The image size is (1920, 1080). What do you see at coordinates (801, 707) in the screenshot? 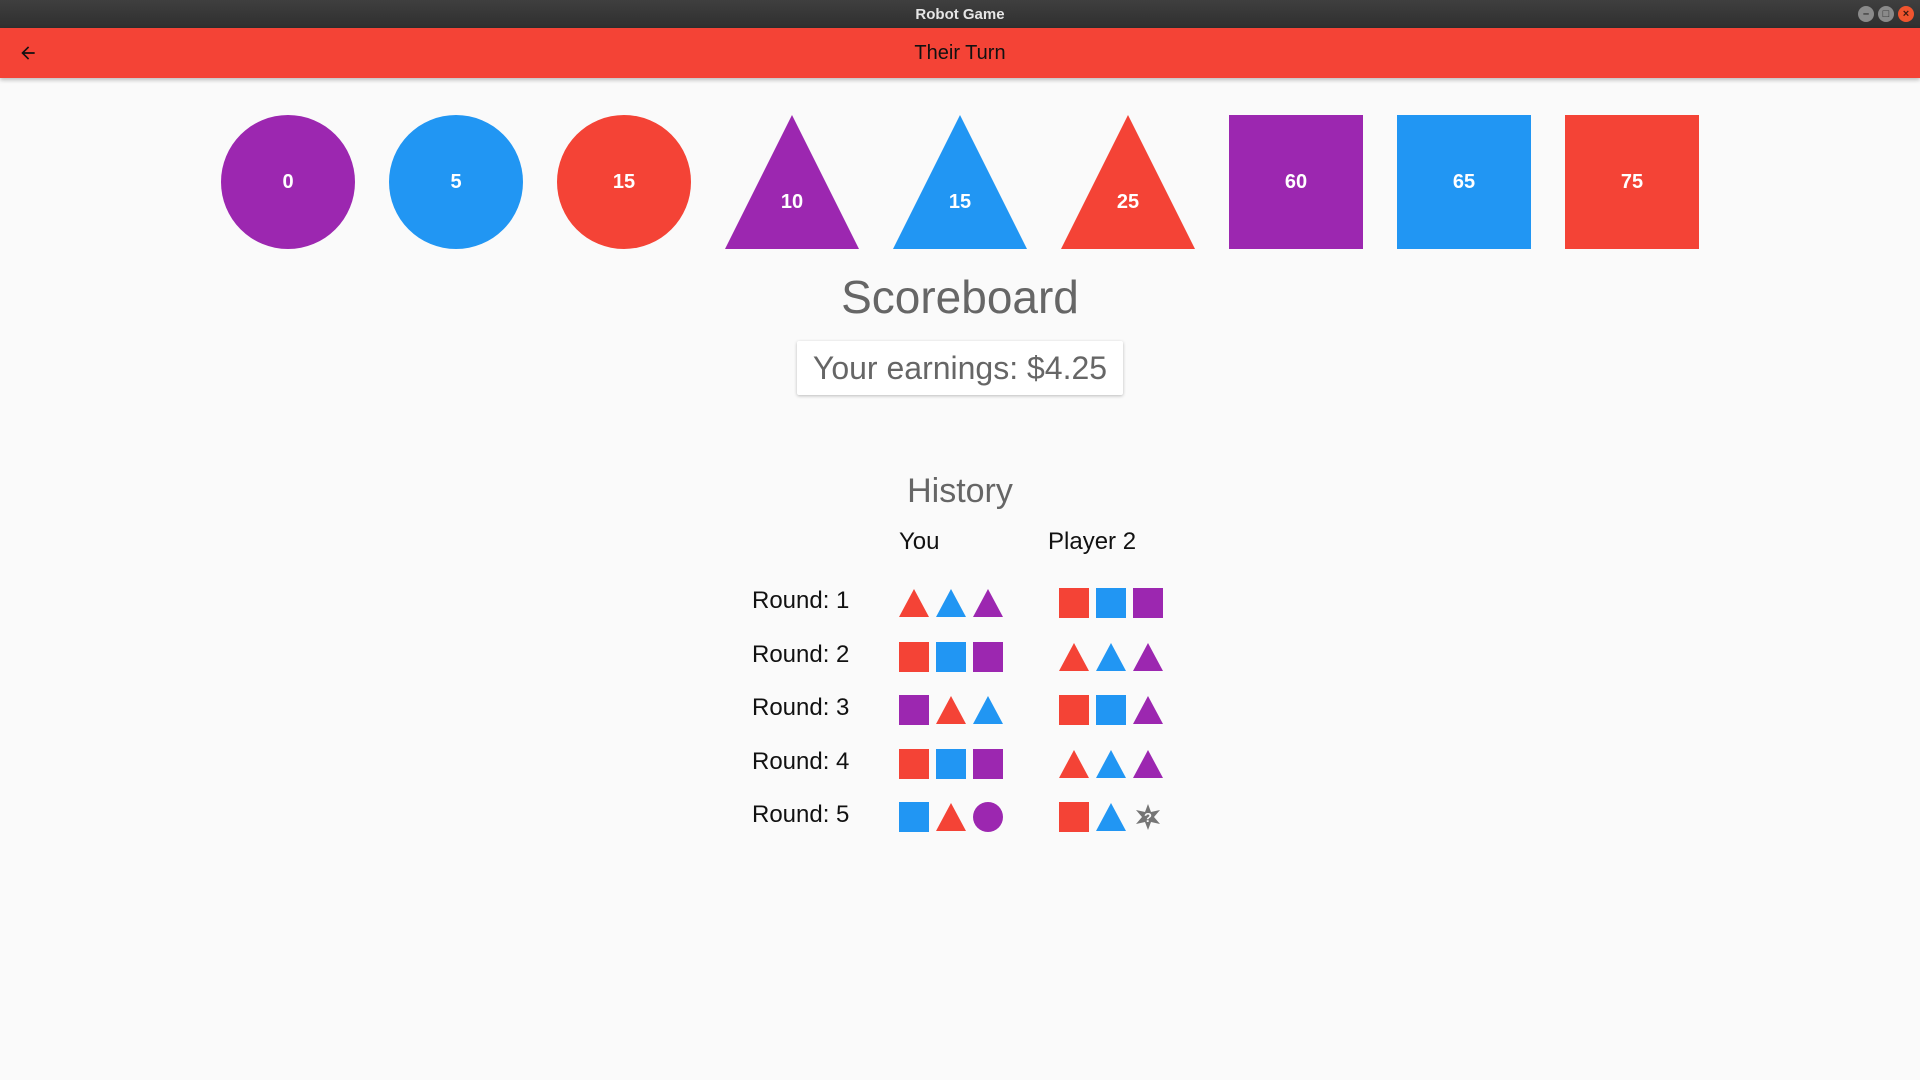
I see `round-label: Round: 3` at bounding box center [801, 707].